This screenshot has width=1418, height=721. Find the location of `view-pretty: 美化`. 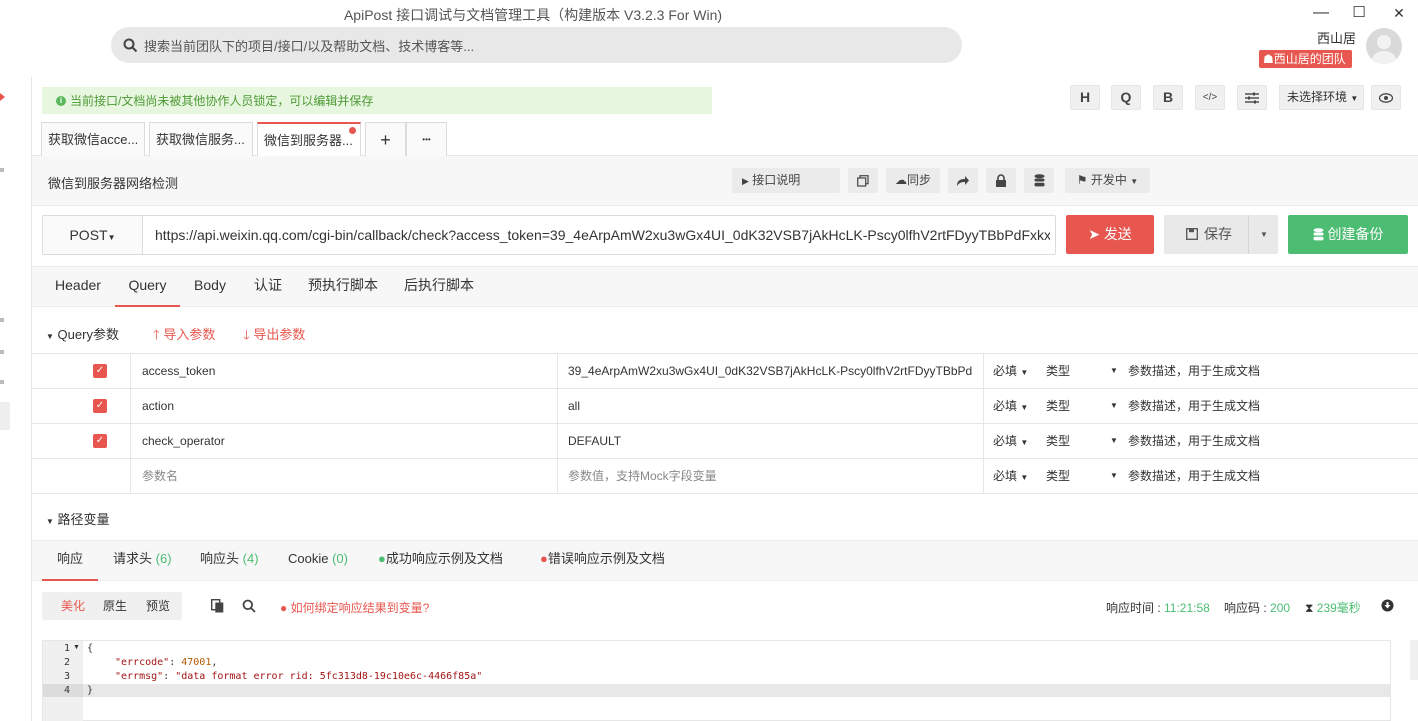

view-pretty: 美化 is located at coordinates (73, 606).